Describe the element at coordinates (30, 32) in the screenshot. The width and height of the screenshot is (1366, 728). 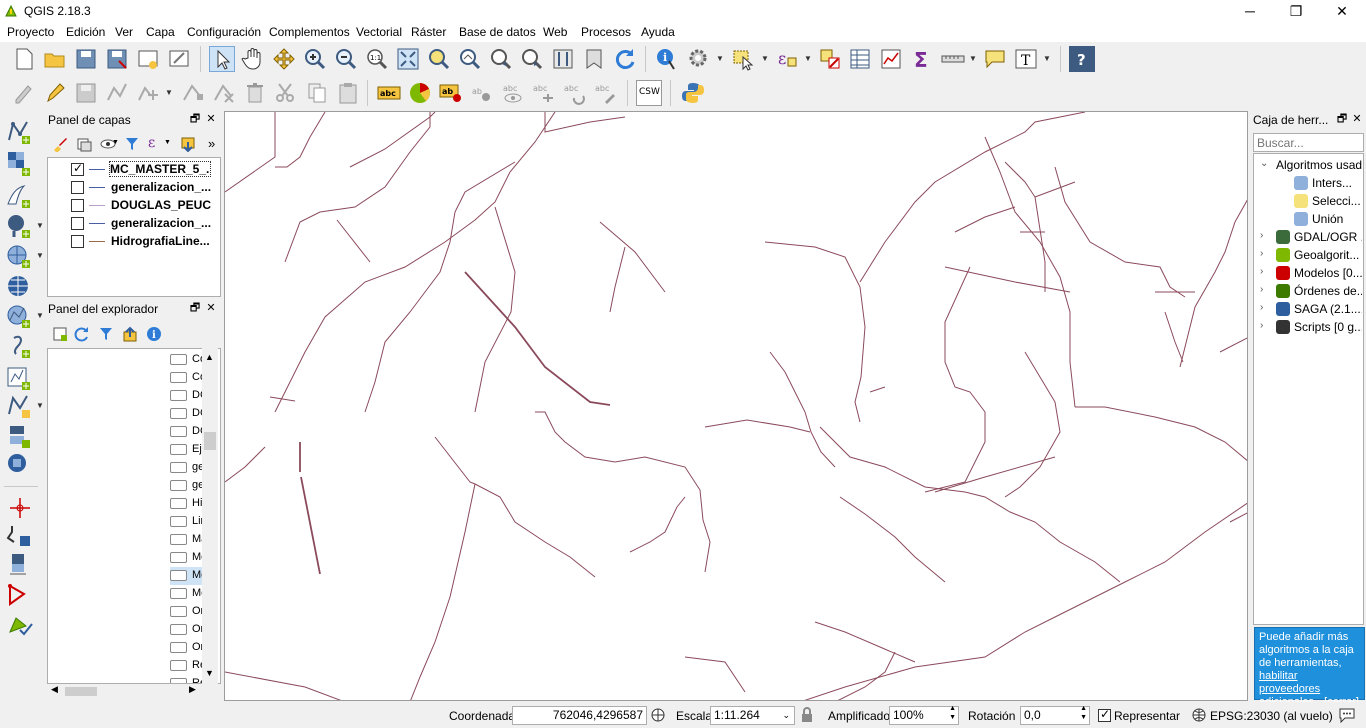
I see `menu-proyecto: Proyecto` at that location.